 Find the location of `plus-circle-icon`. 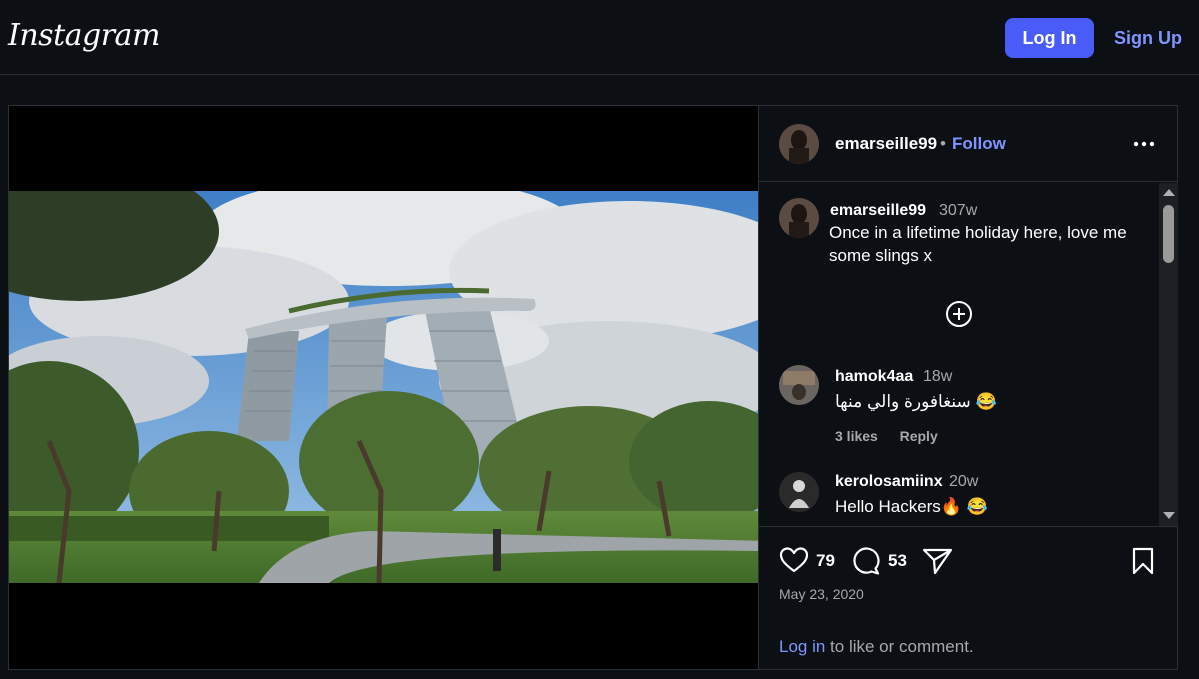

plus-circle-icon is located at coordinates (959, 314).